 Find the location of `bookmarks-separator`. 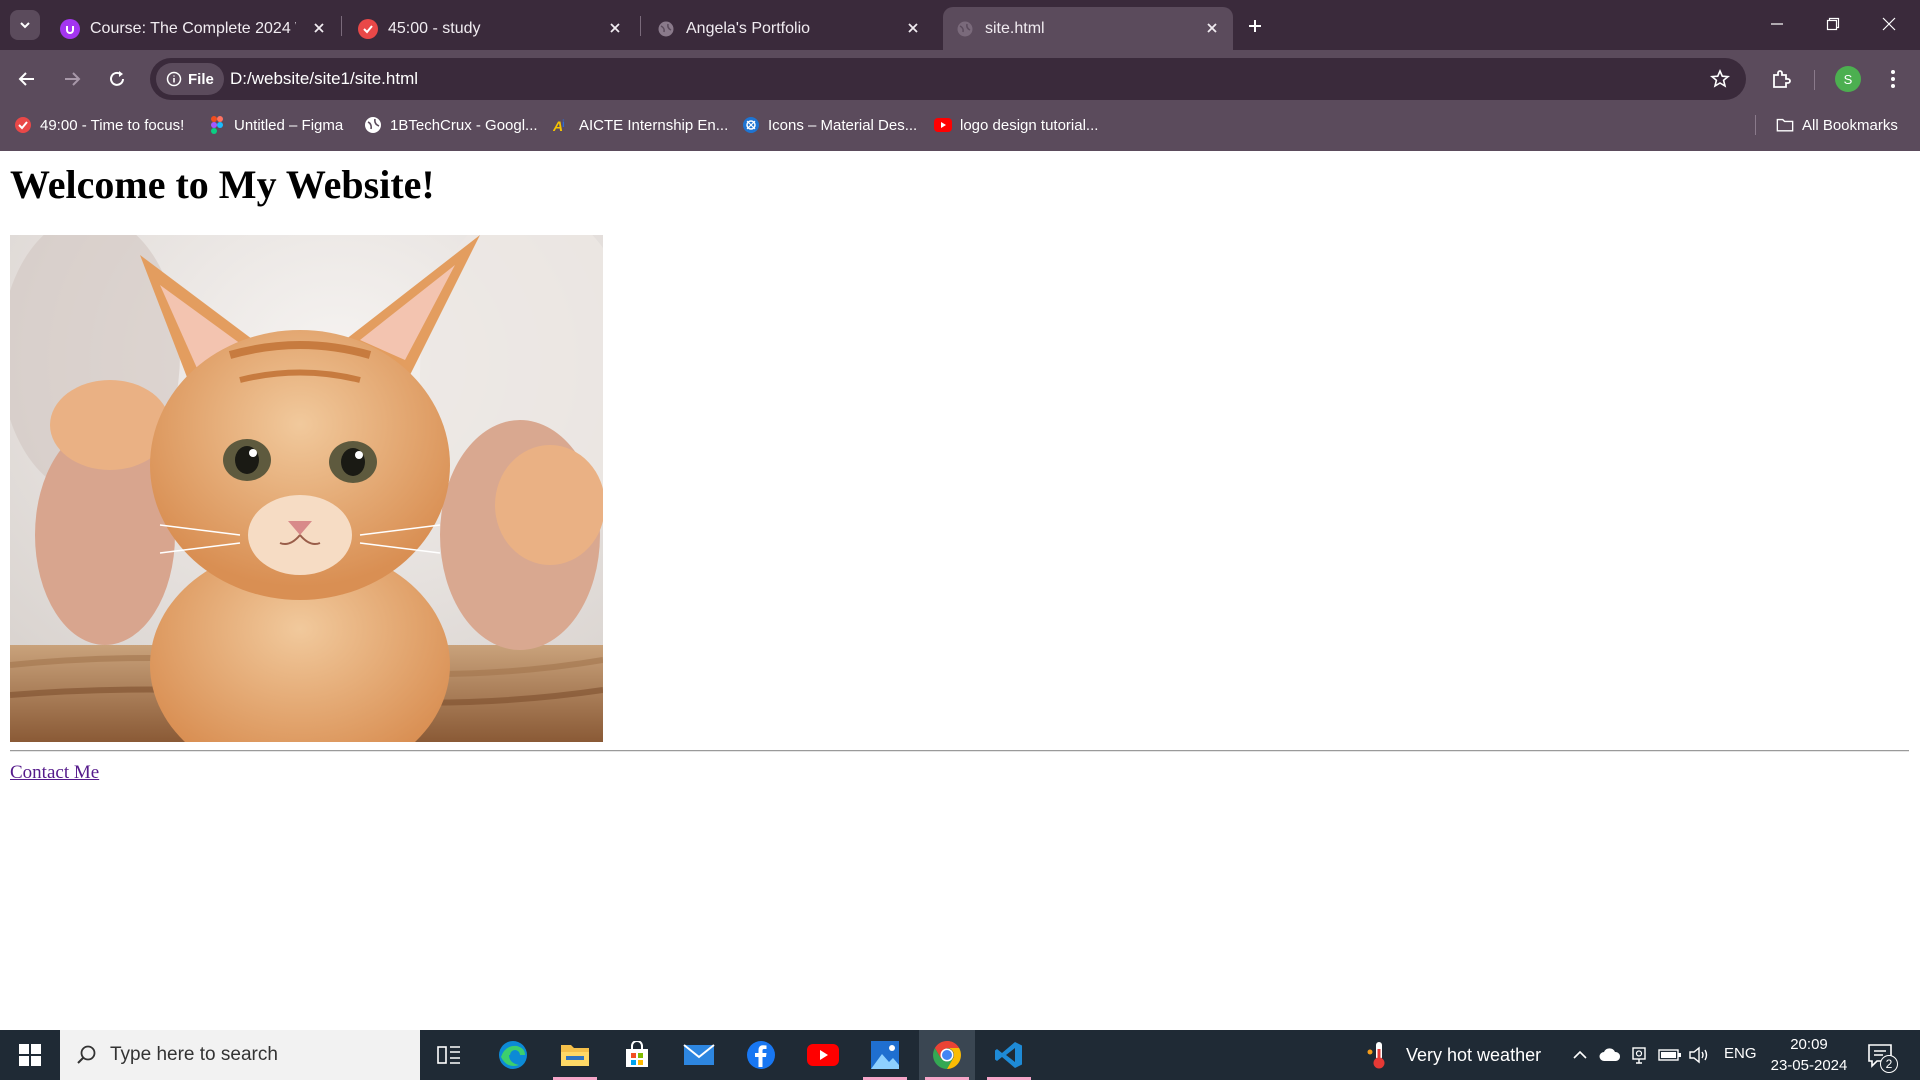

bookmarks-separator is located at coordinates (1755, 125).